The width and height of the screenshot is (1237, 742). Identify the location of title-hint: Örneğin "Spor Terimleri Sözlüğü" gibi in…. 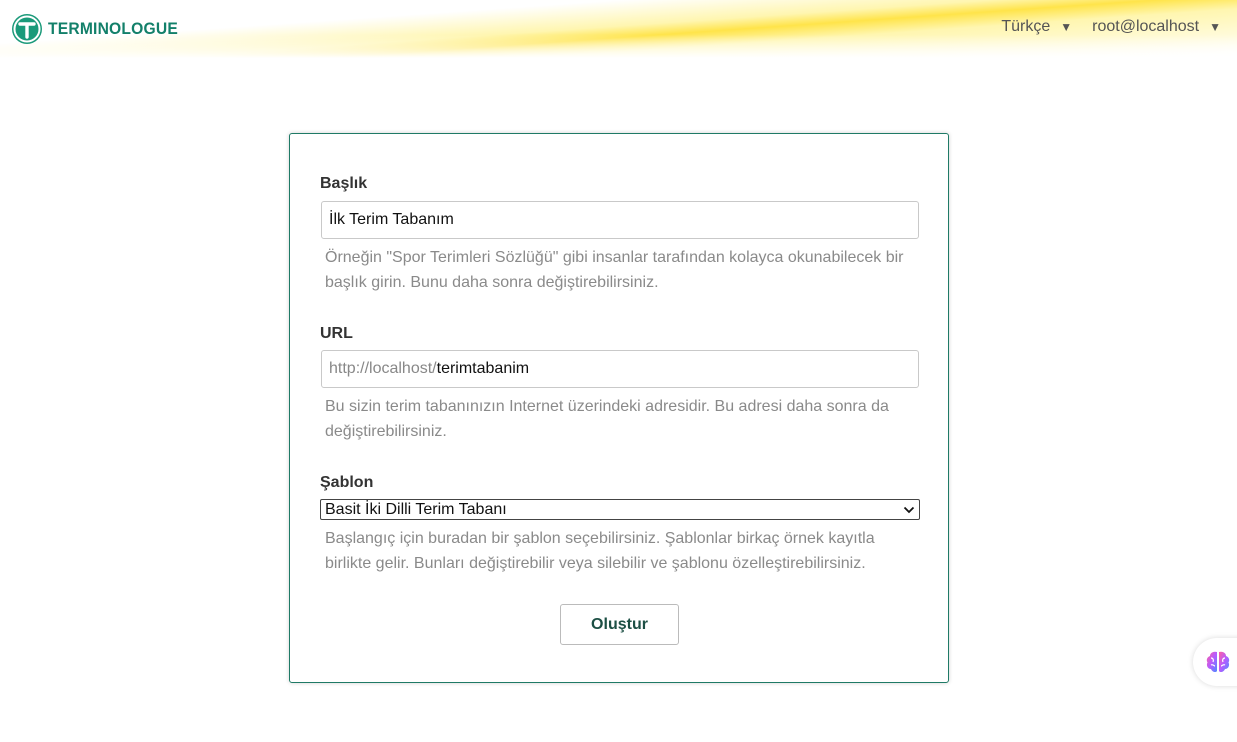
(614, 270).